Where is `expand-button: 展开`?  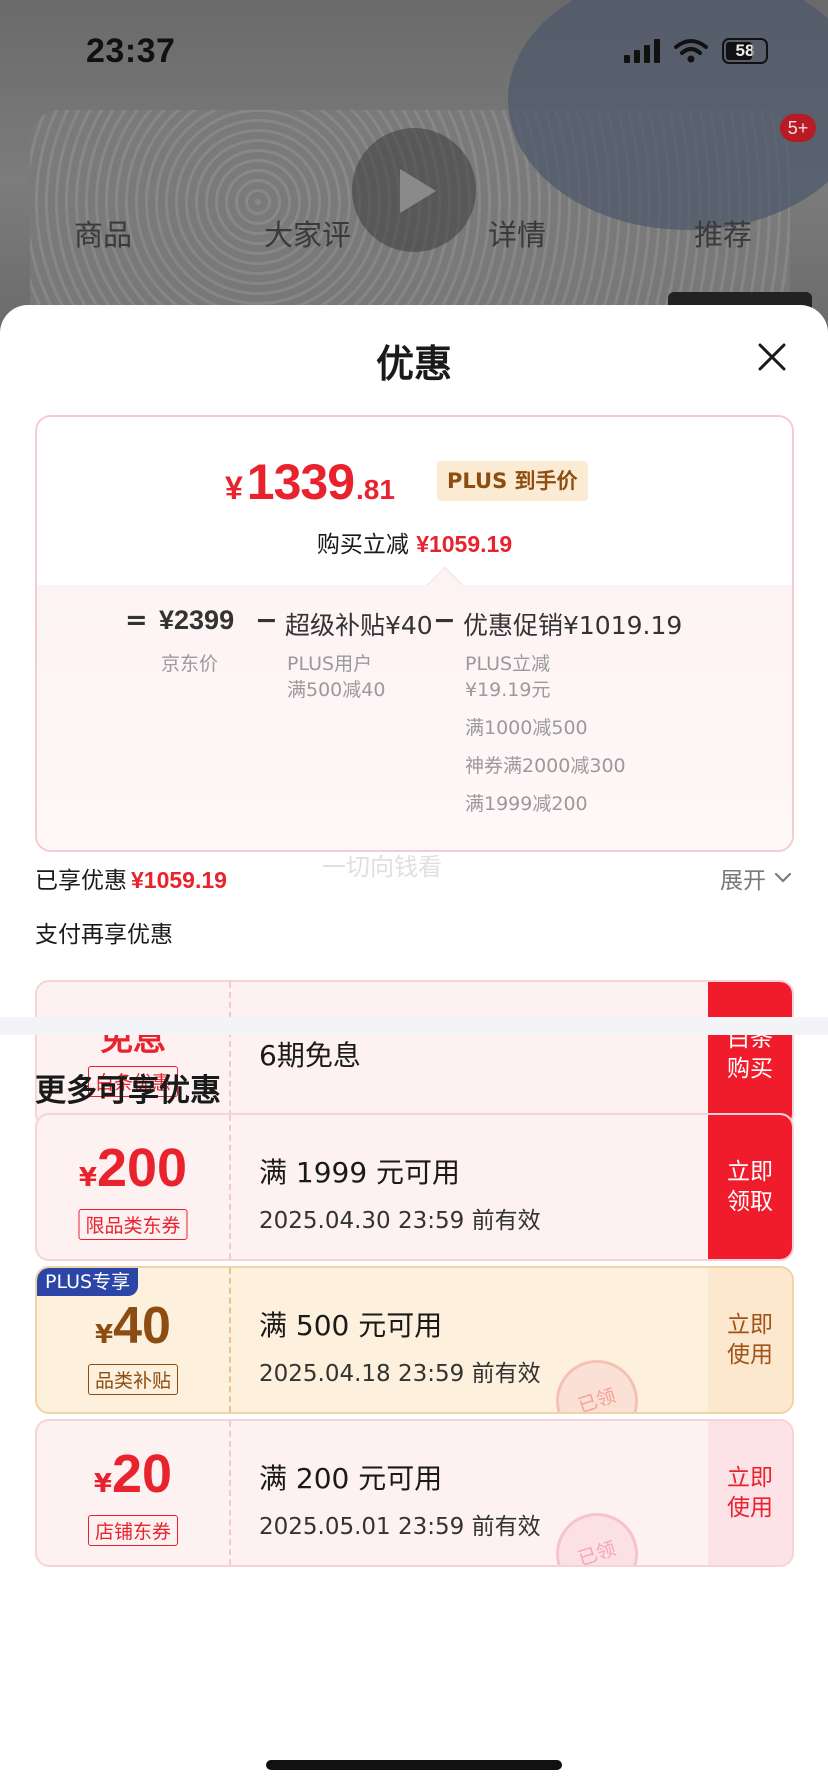
expand-button: 展开 is located at coordinates (756, 878).